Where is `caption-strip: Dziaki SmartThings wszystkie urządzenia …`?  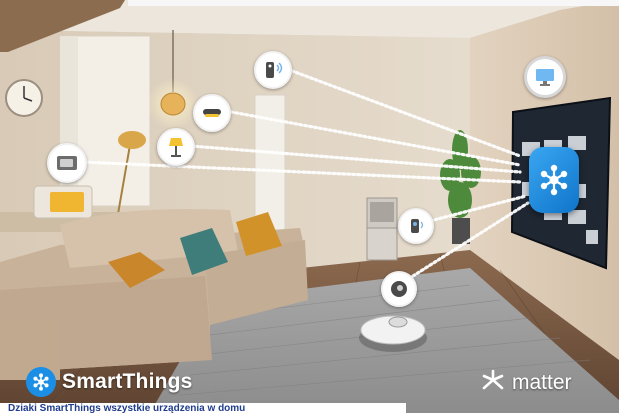 caption-strip: Dziaki SmartThings wszystkie urządzenia … is located at coordinates (203, 408).